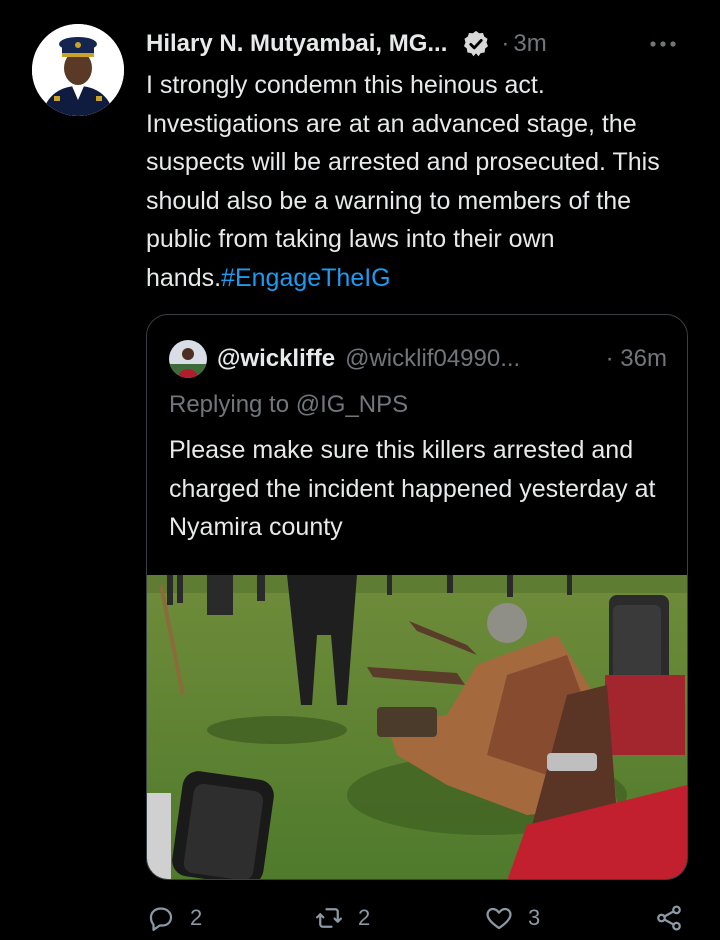  I want to click on retweet-count: 2, so click(364, 917).